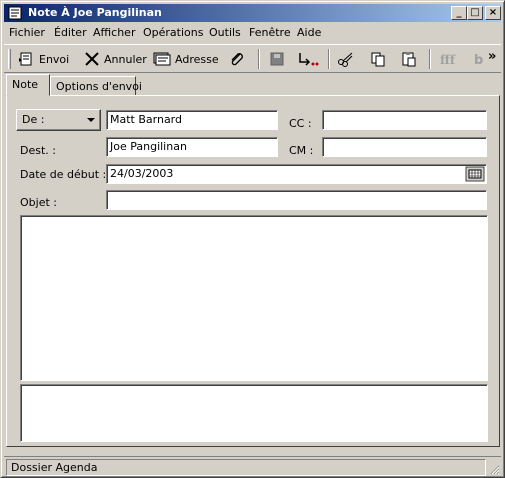  Describe the element at coordinates (162, 59) in the screenshot. I see `address-book-icon` at that location.